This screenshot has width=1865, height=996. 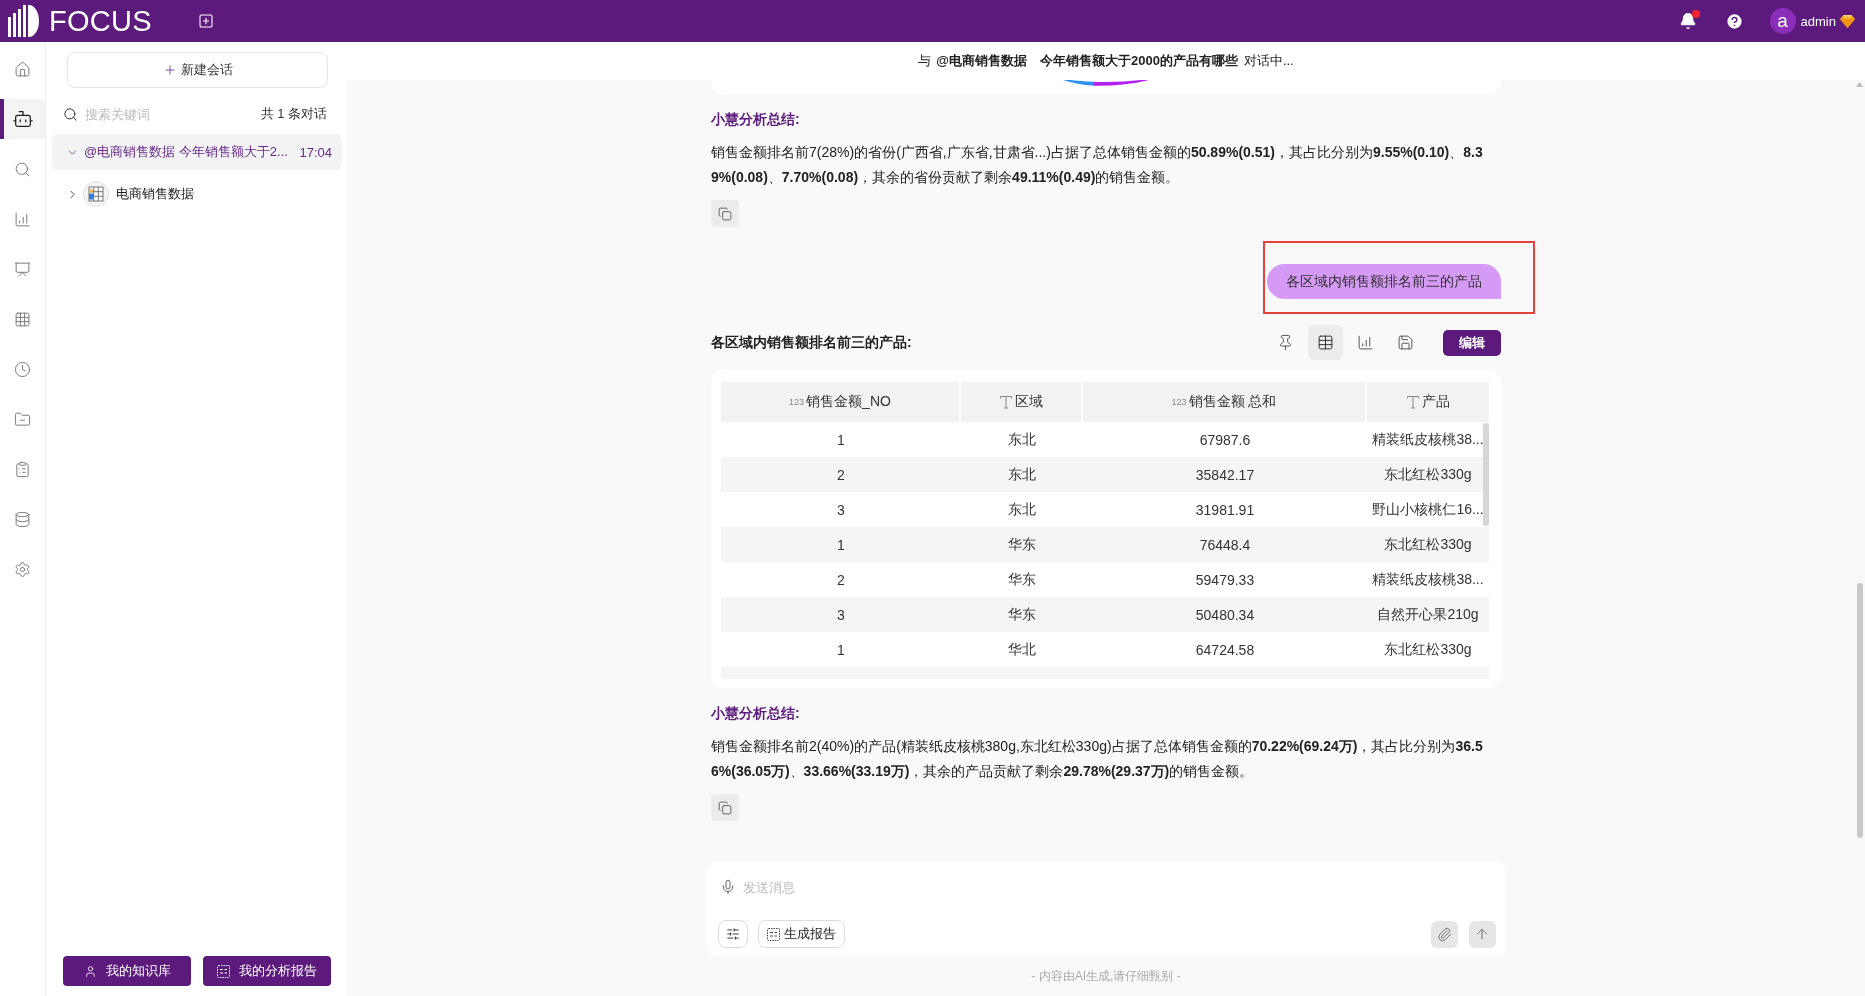 What do you see at coordinates (22, 319) in the screenshot?
I see `grid-icon` at bounding box center [22, 319].